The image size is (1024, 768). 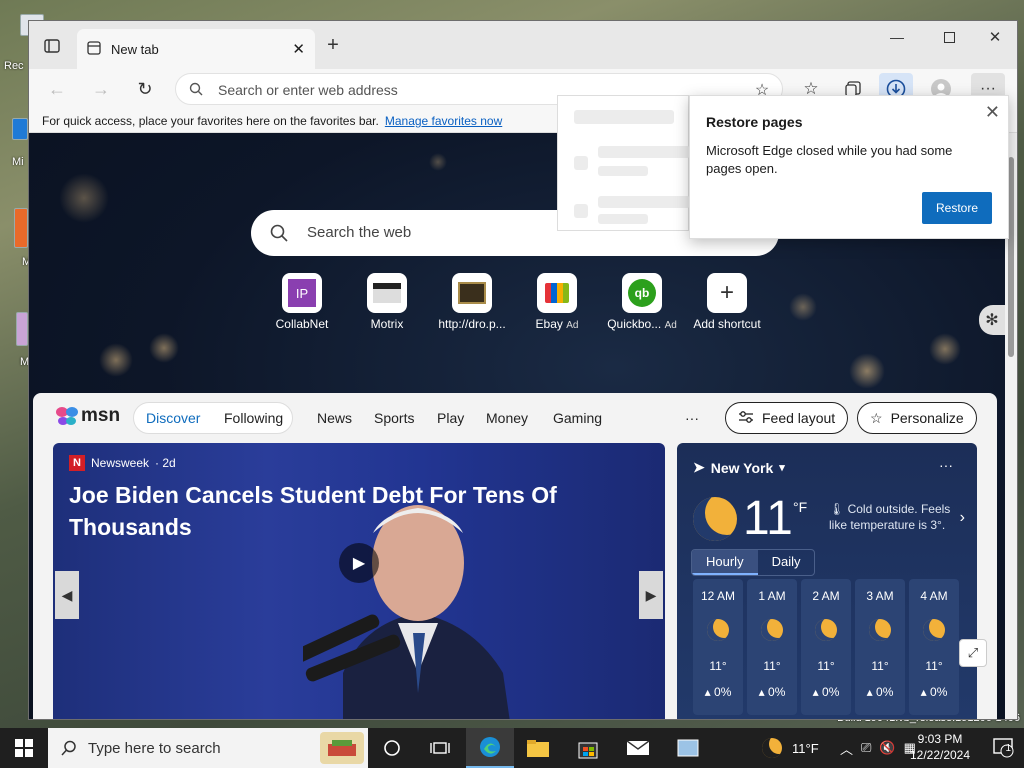 I want to click on weather-location: ➤ New York ▾, so click(x=739, y=467).